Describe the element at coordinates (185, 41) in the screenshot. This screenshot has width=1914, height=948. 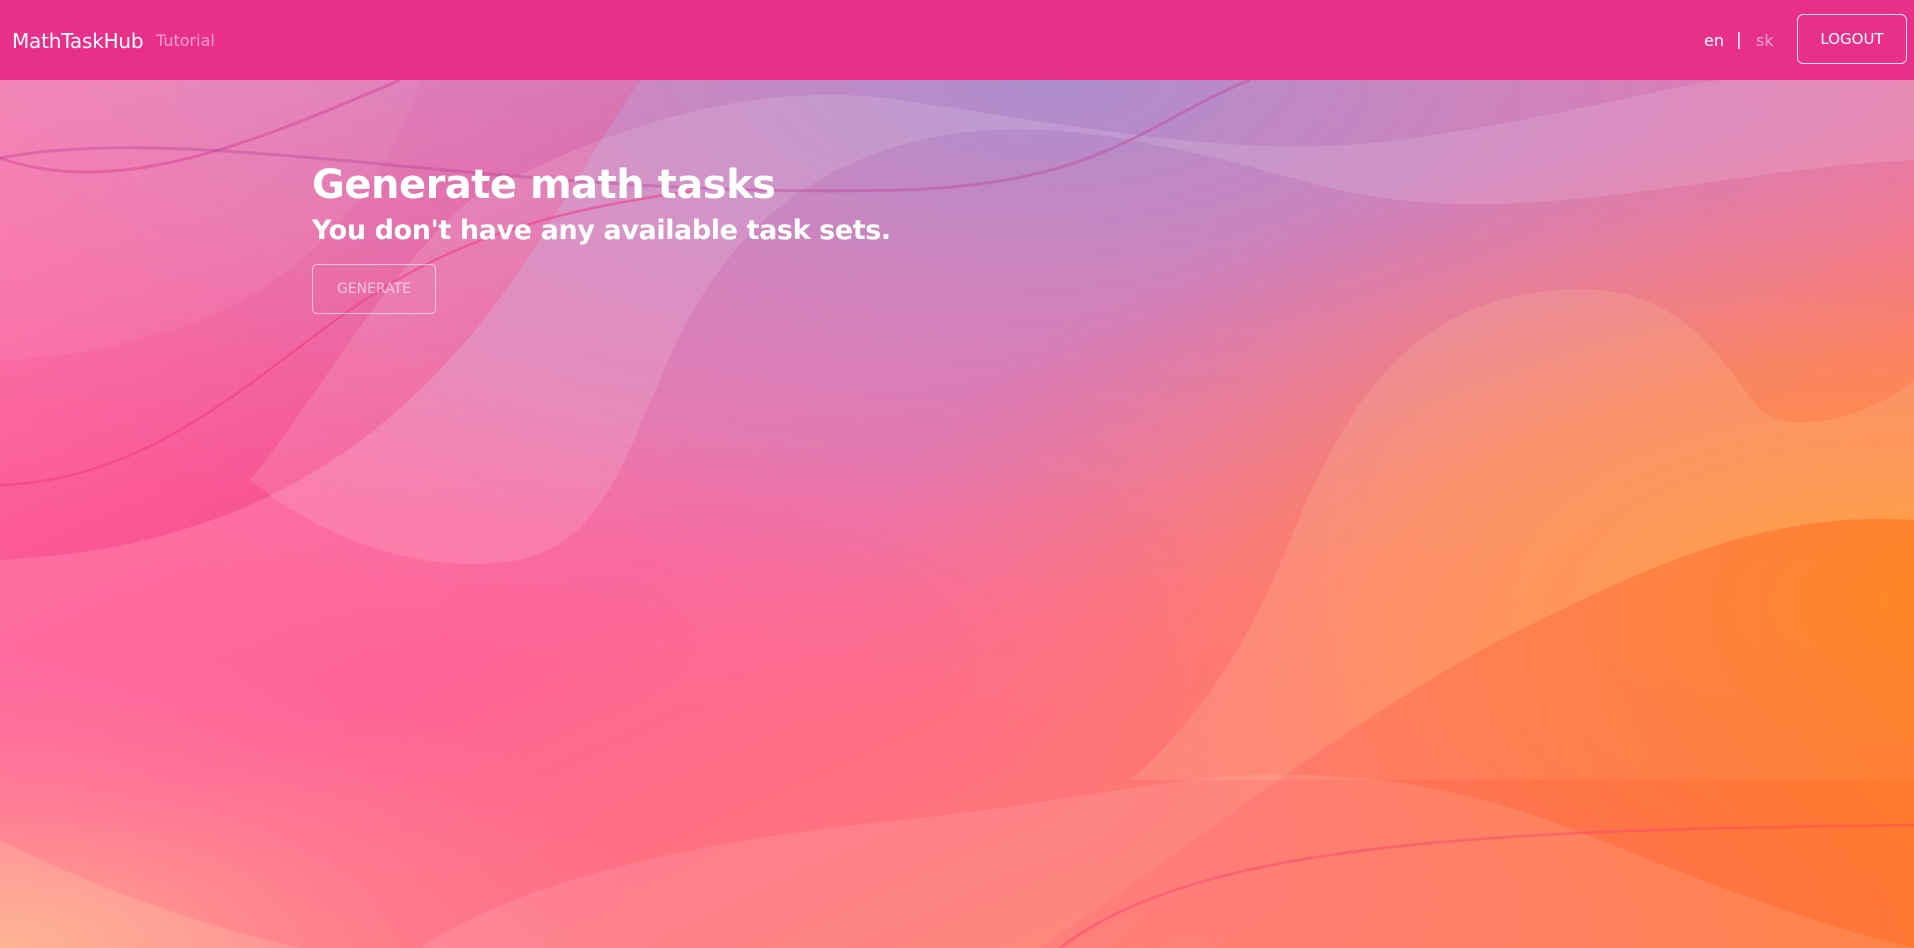
I see `nav-link-tutorial: Tutorial` at that location.